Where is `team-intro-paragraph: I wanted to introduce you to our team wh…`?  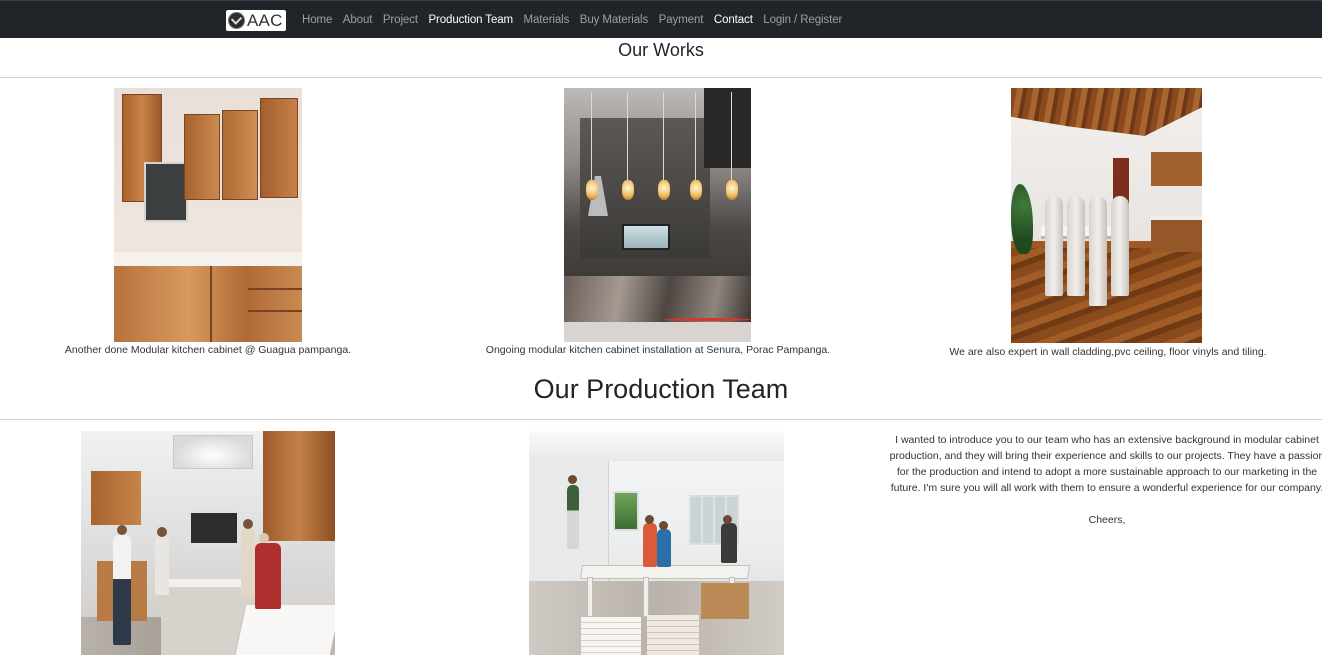 team-intro-paragraph: I wanted to introduce you to our team wh… is located at coordinates (1105, 464).